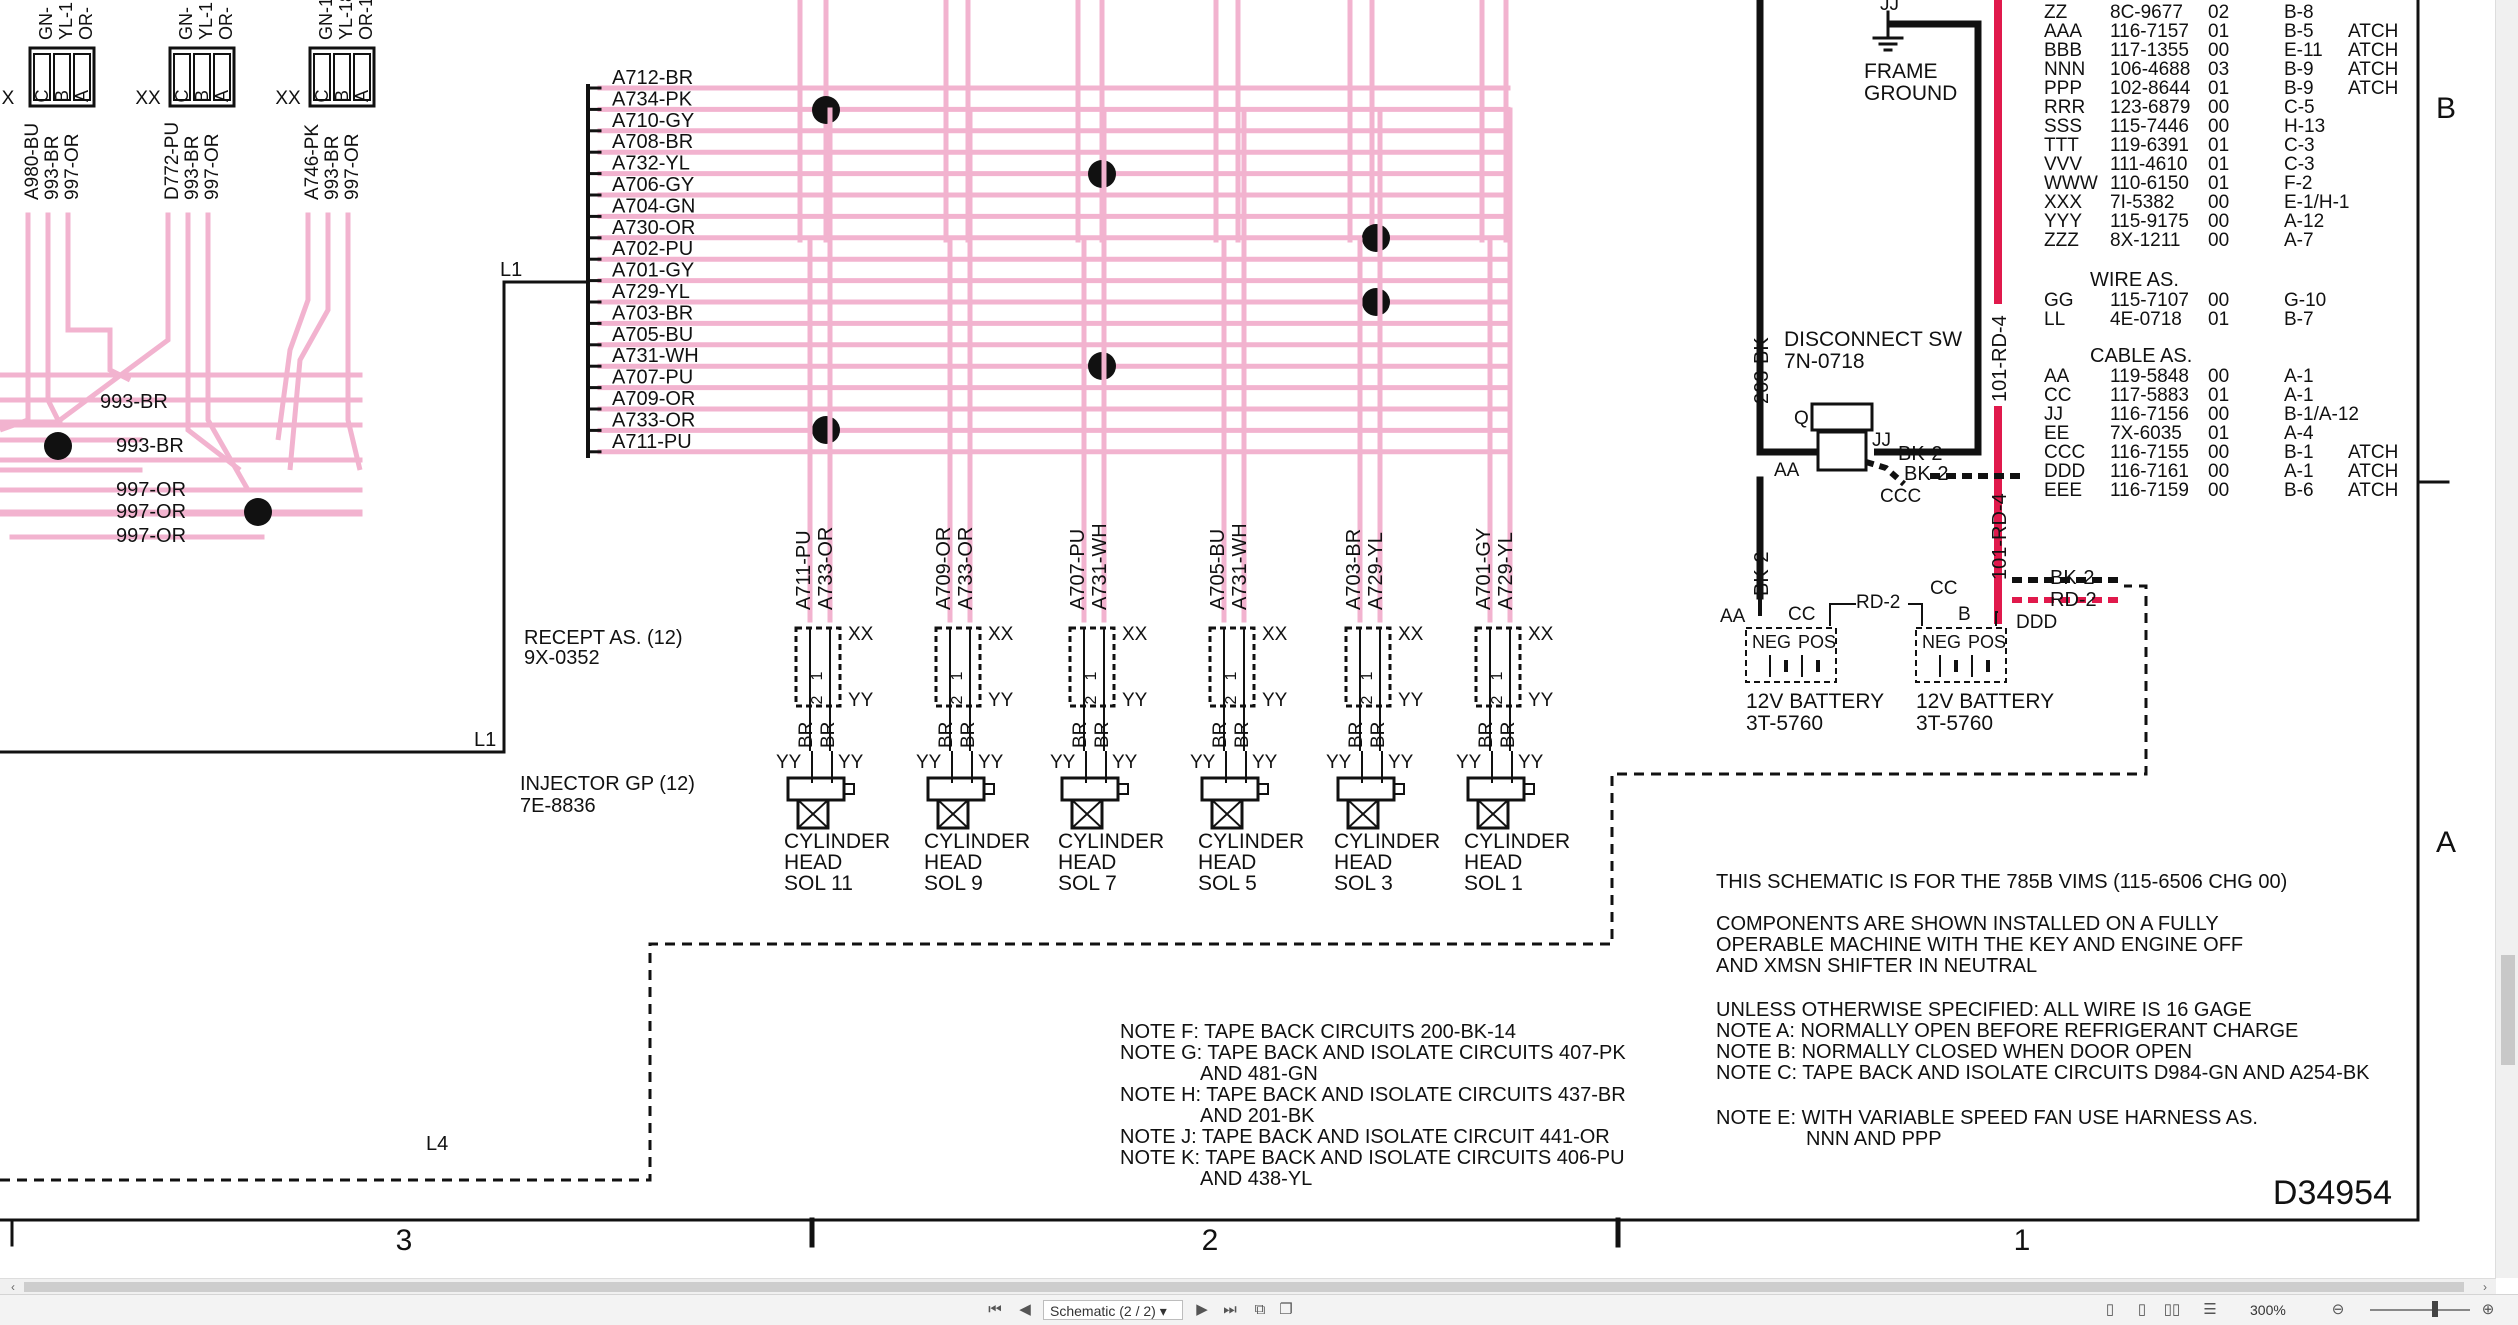  What do you see at coordinates (1260, 1310) in the screenshot?
I see `page-layout-icon: ⧉` at bounding box center [1260, 1310].